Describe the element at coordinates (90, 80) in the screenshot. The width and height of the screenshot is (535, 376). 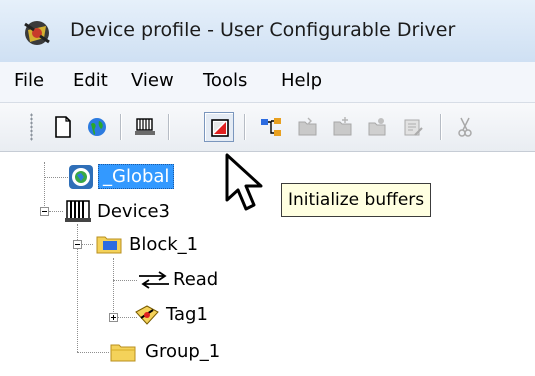
I see `menu-edit: Edit` at that location.